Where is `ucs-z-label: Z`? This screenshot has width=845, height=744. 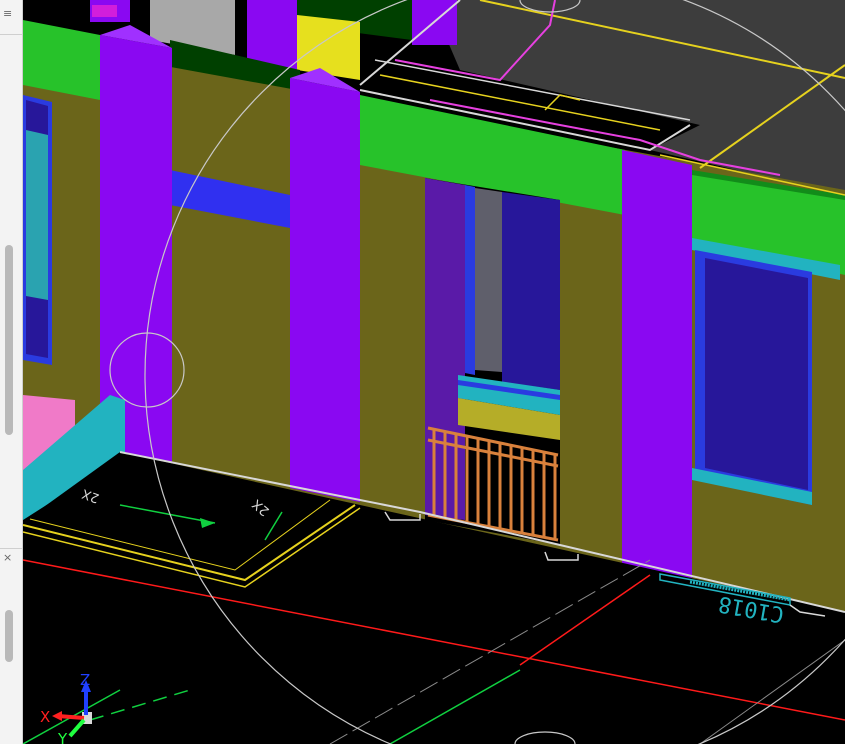 ucs-z-label: Z is located at coordinates (85, 680).